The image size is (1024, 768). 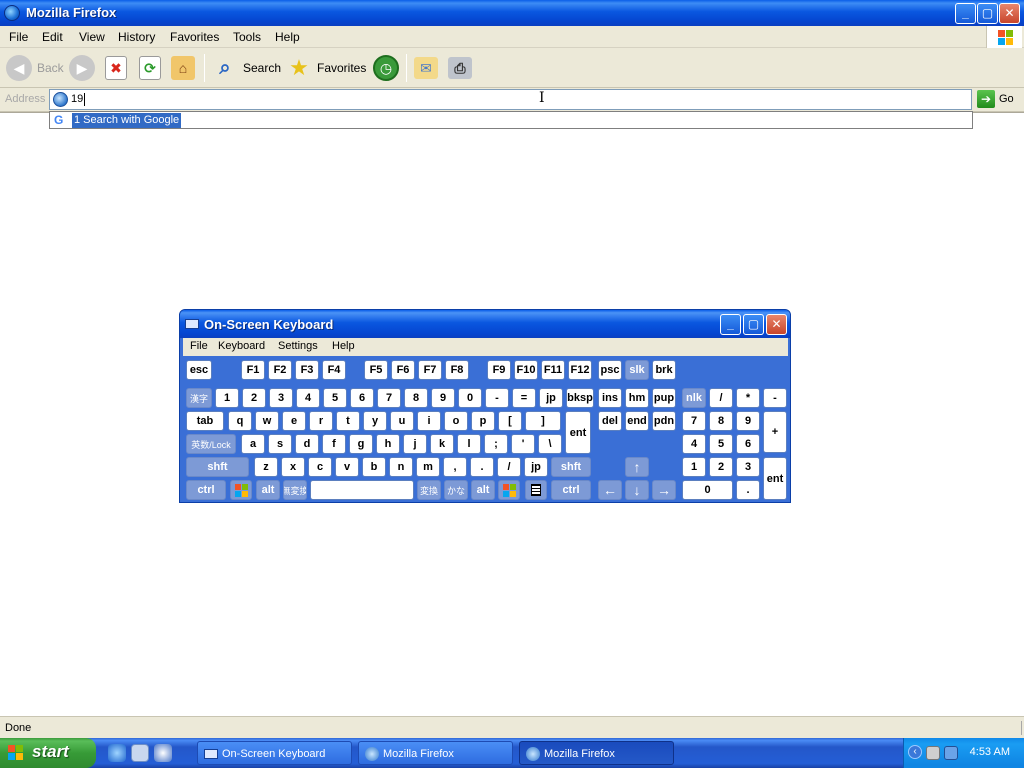 I want to click on key-tab: tab, so click(x=205, y=421).